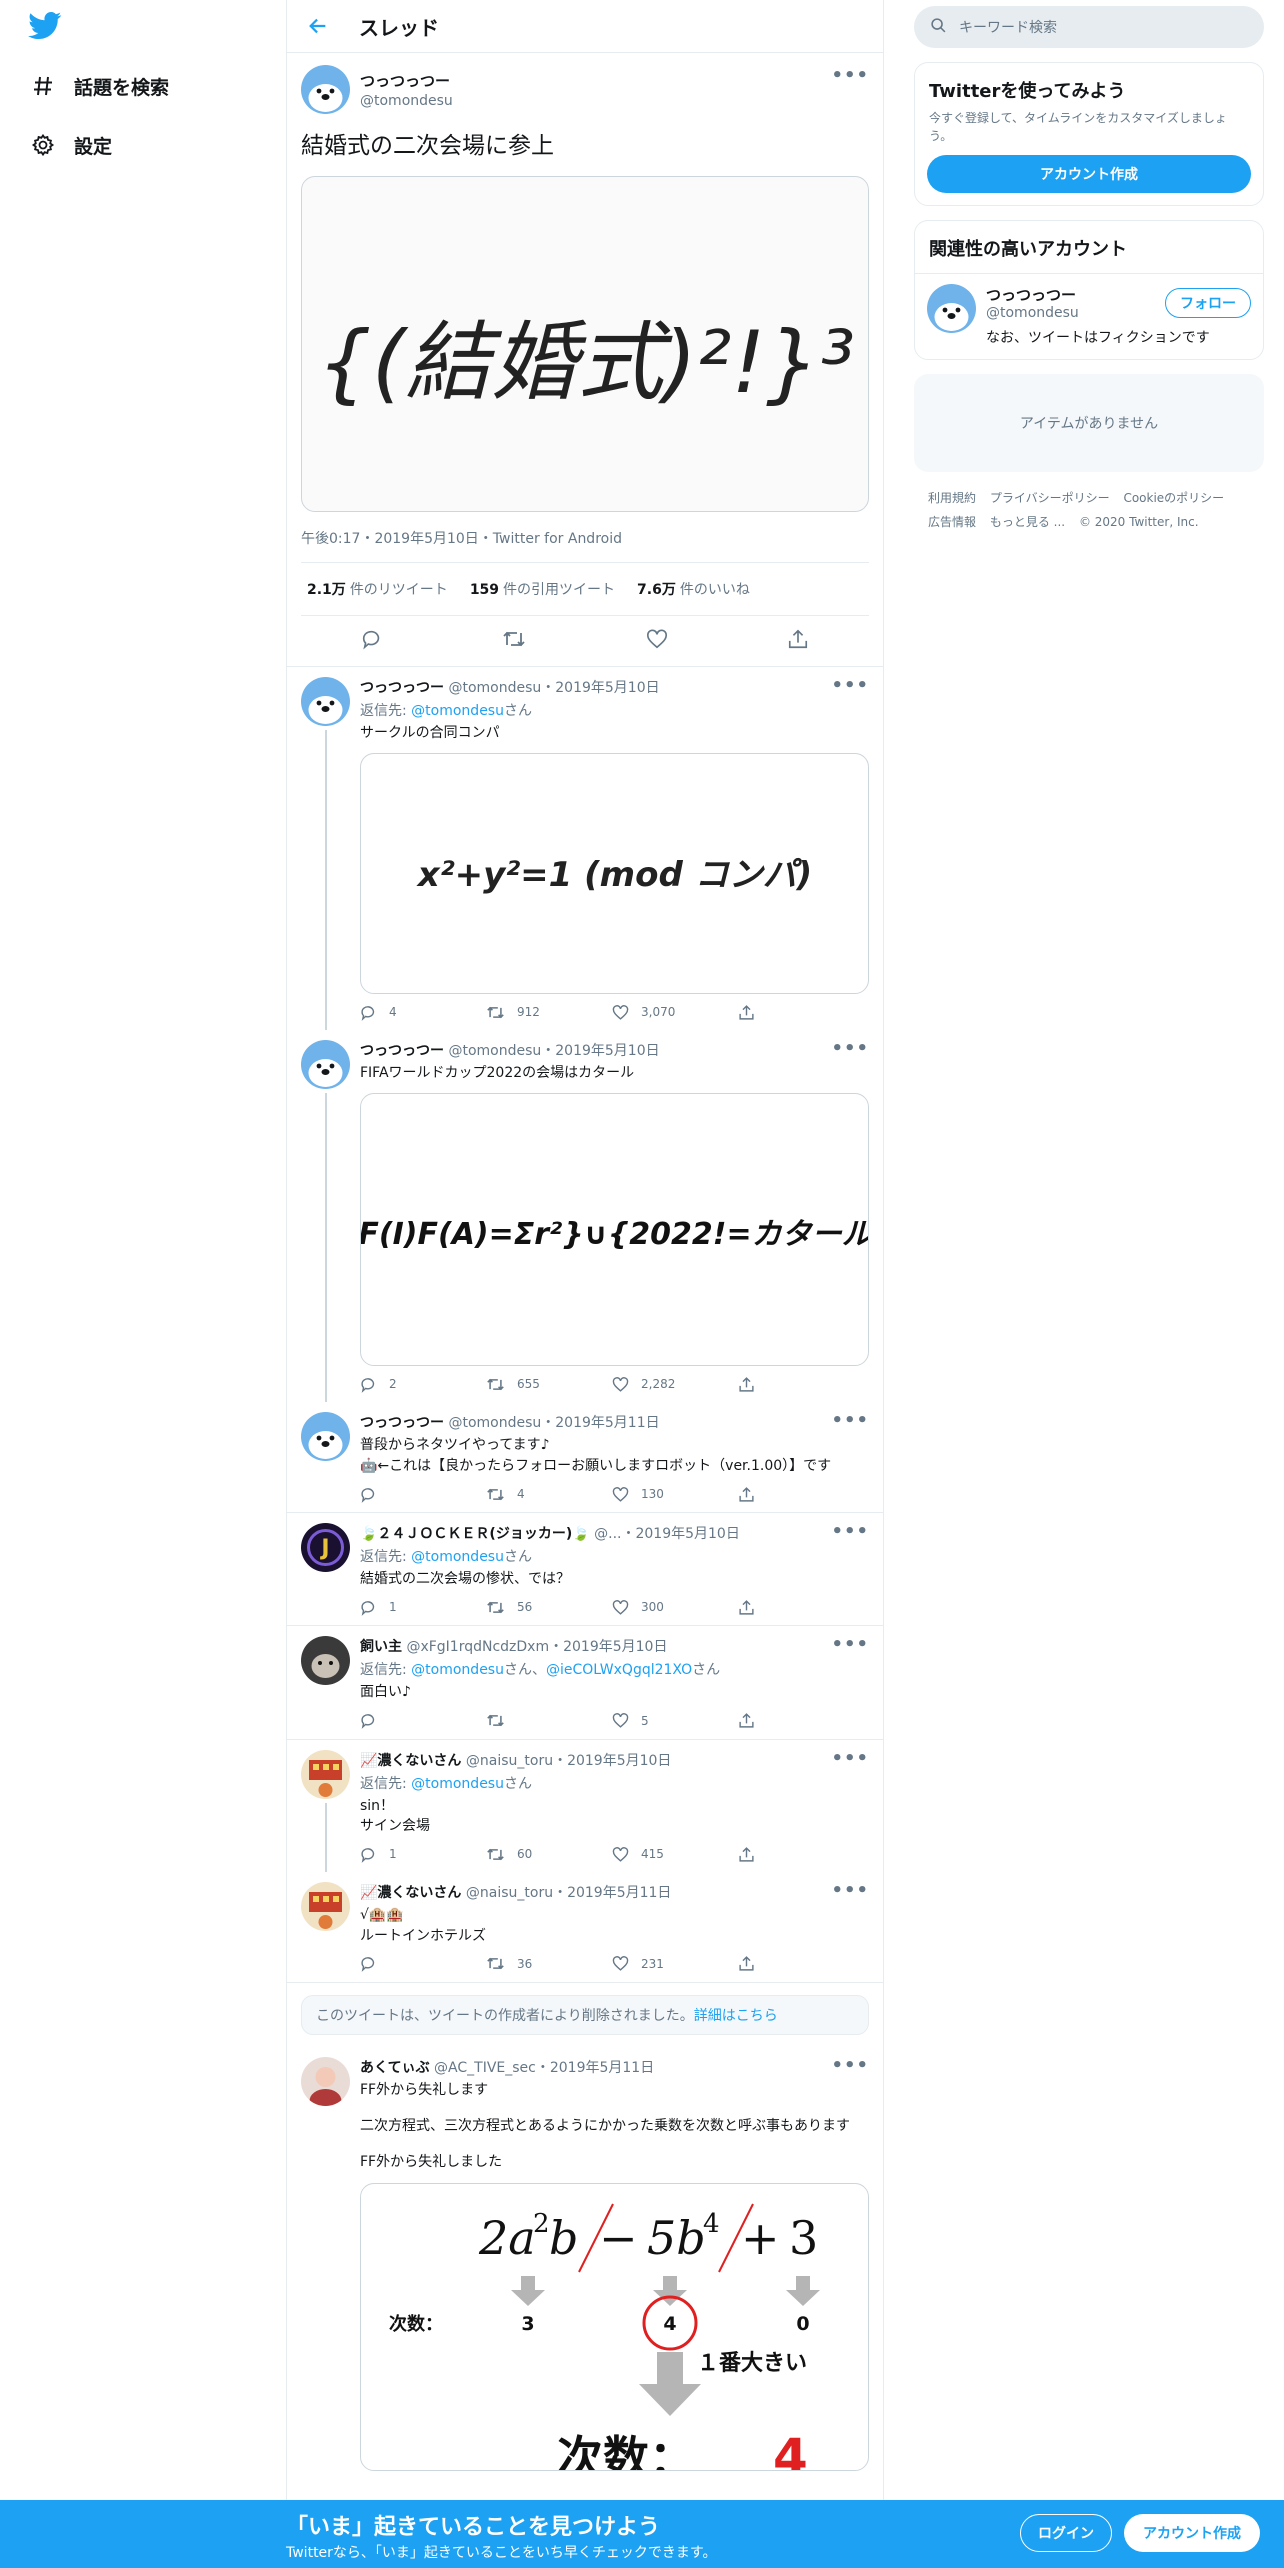 Image resolution: width=1284 pixels, height=2568 pixels. What do you see at coordinates (70, 145) in the screenshot?
I see `nav-item-settings: 設定` at bounding box center [70, 145].